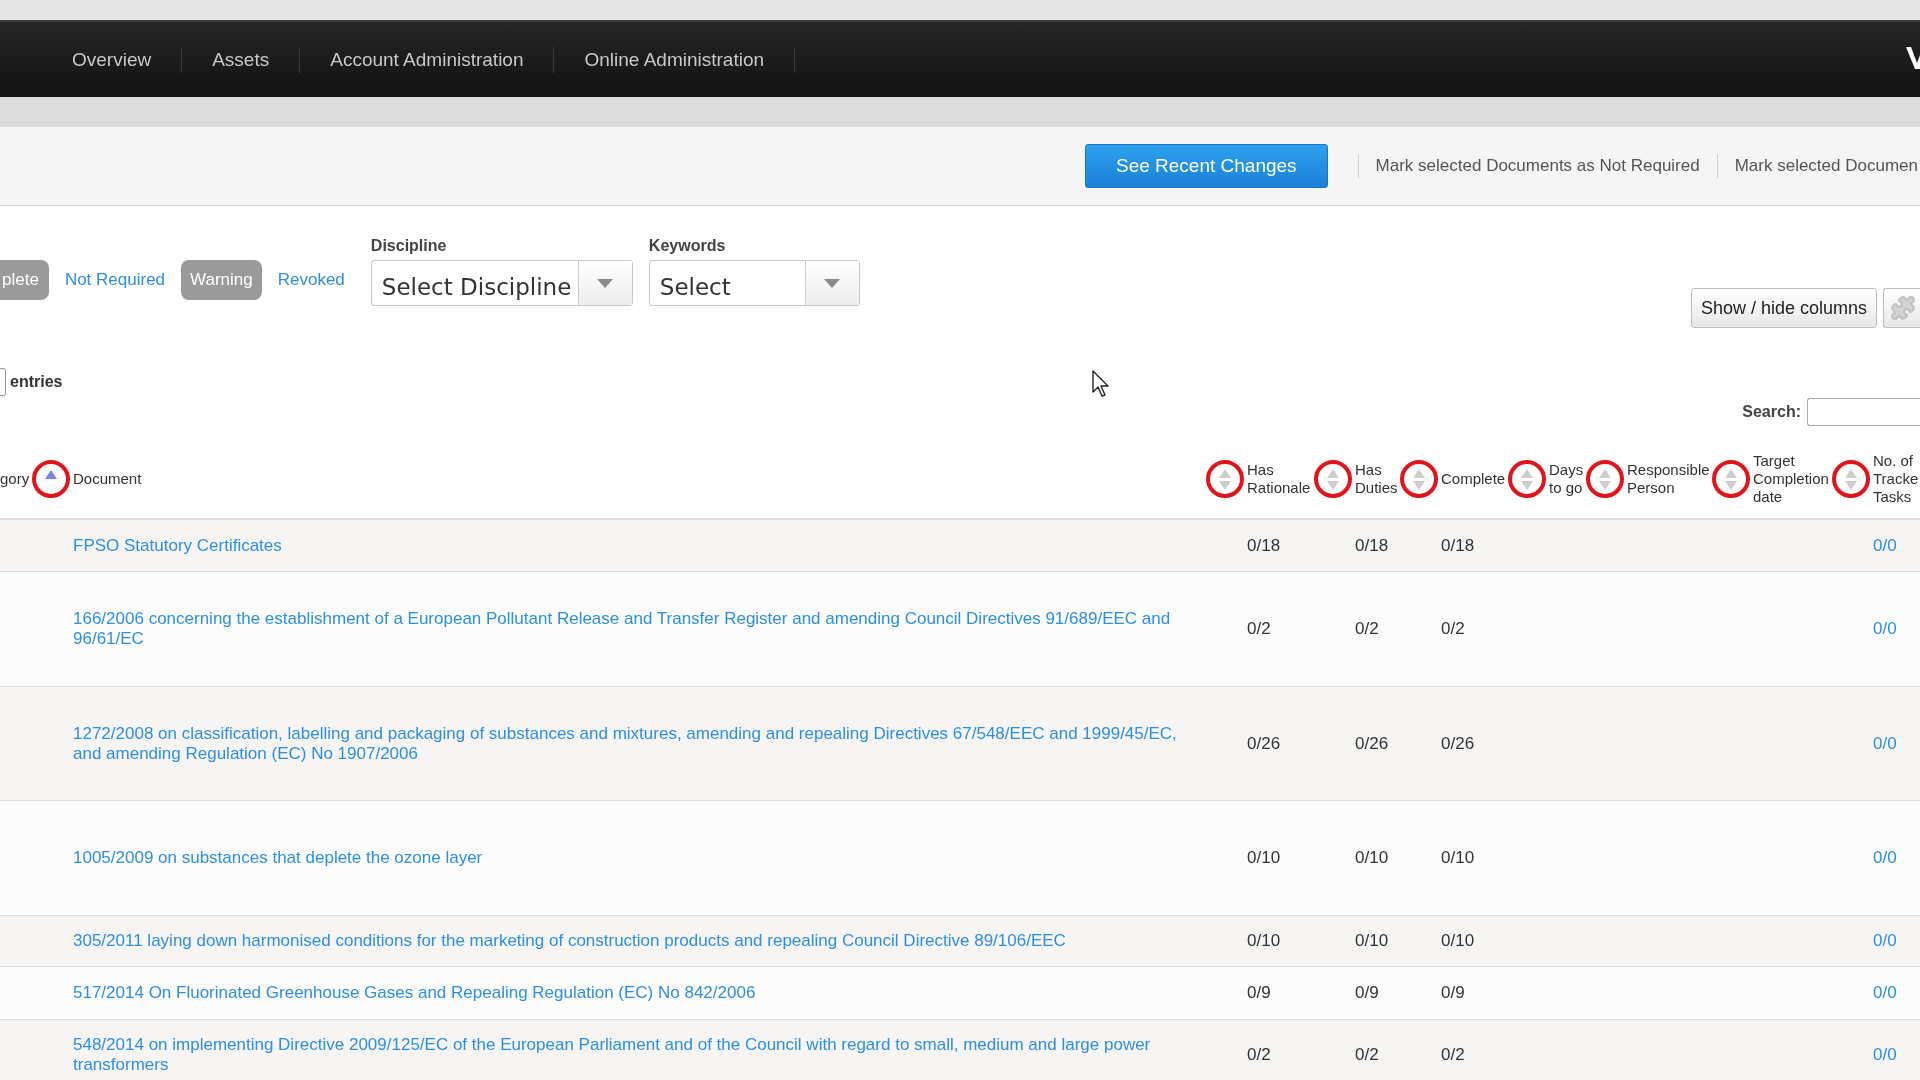 Image resolution: width=1920 pixels, height=1080 pixels. I want to click on document-link: 305/2011 laying down harmonised conditions for the marketing of construction products and repealing Council Directive 89/106/EEC, so click(633, 941).